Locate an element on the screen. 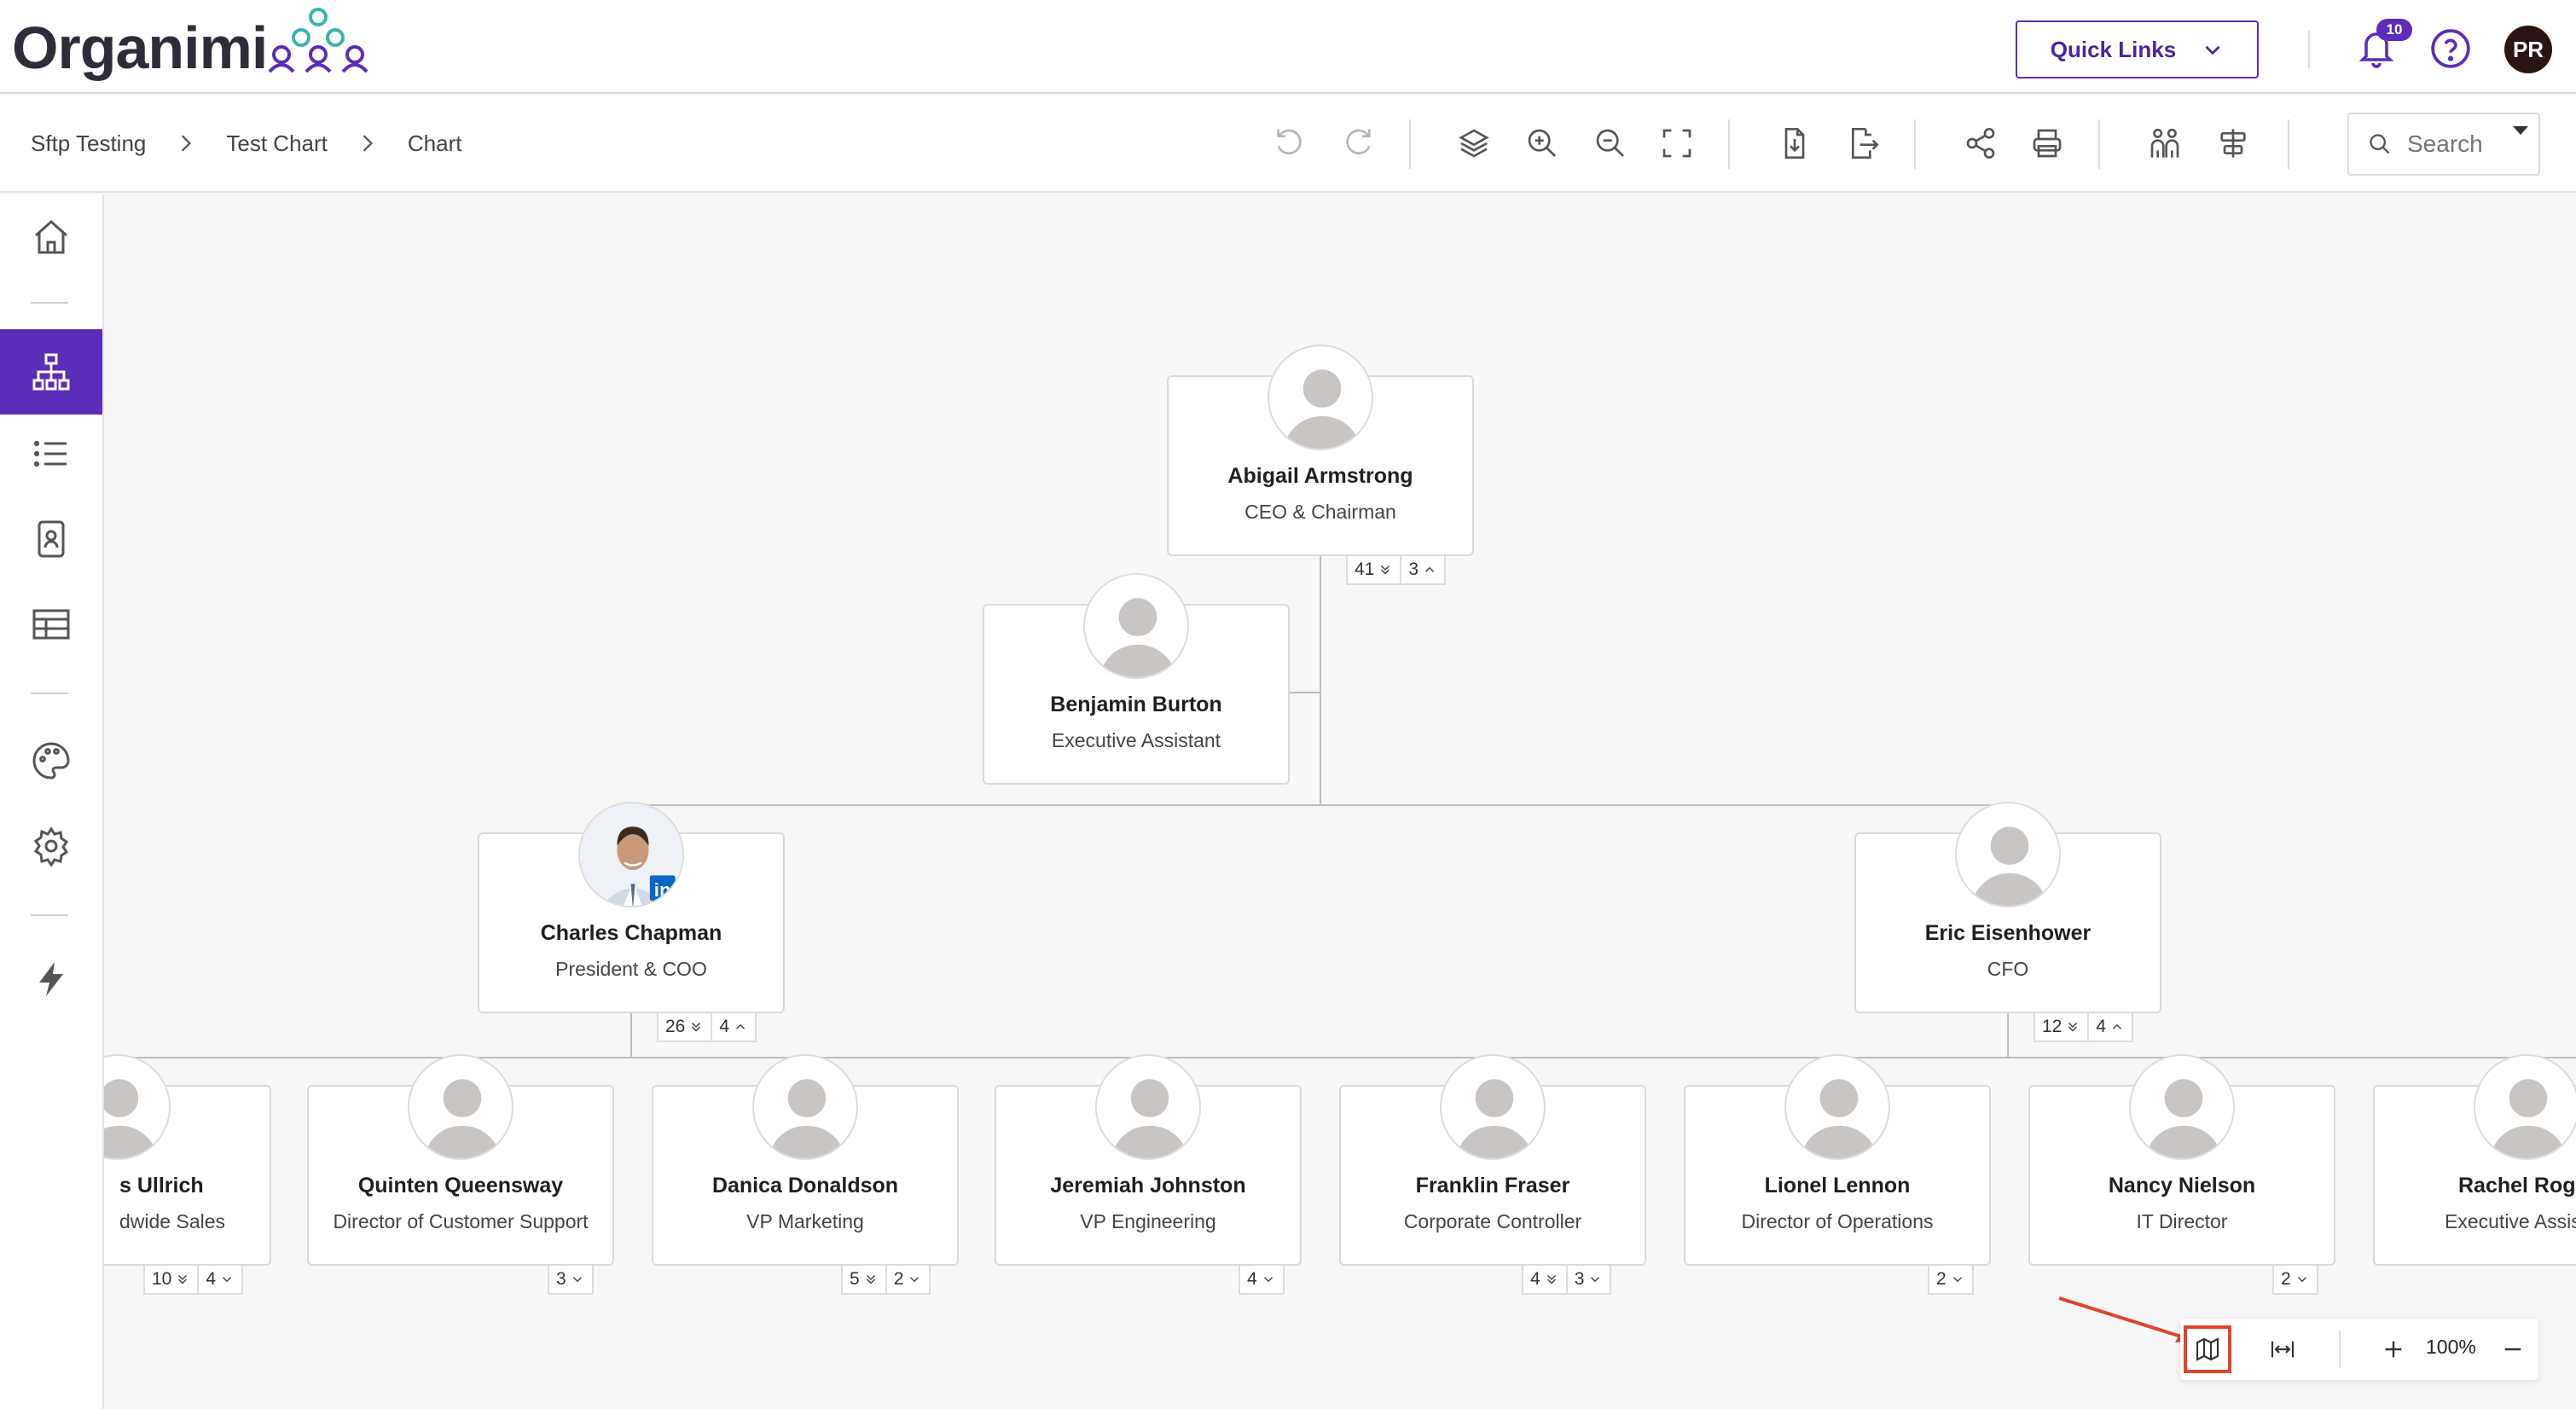  employee-name: s Ullrich is located at coordinates (161, 1185).